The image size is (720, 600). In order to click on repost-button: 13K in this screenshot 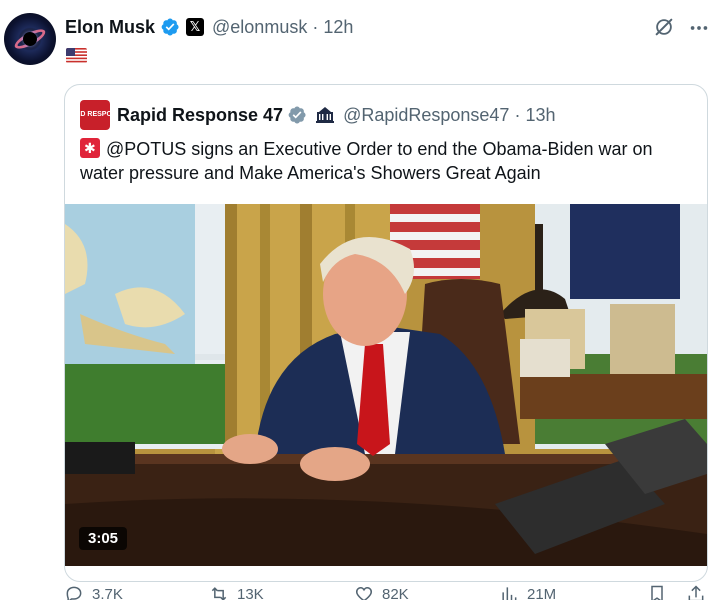, I will do `click(236, 592)`.